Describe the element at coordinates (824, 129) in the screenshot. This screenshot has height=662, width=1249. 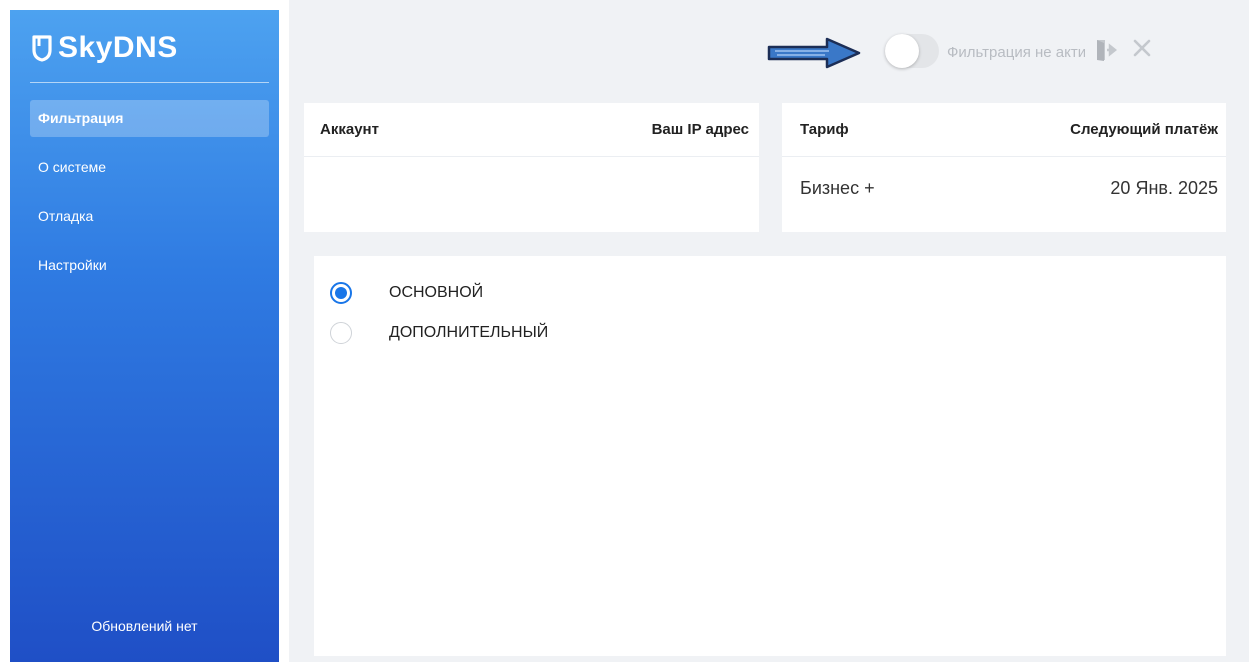
I see `tariff-label: Тариф` at that location.